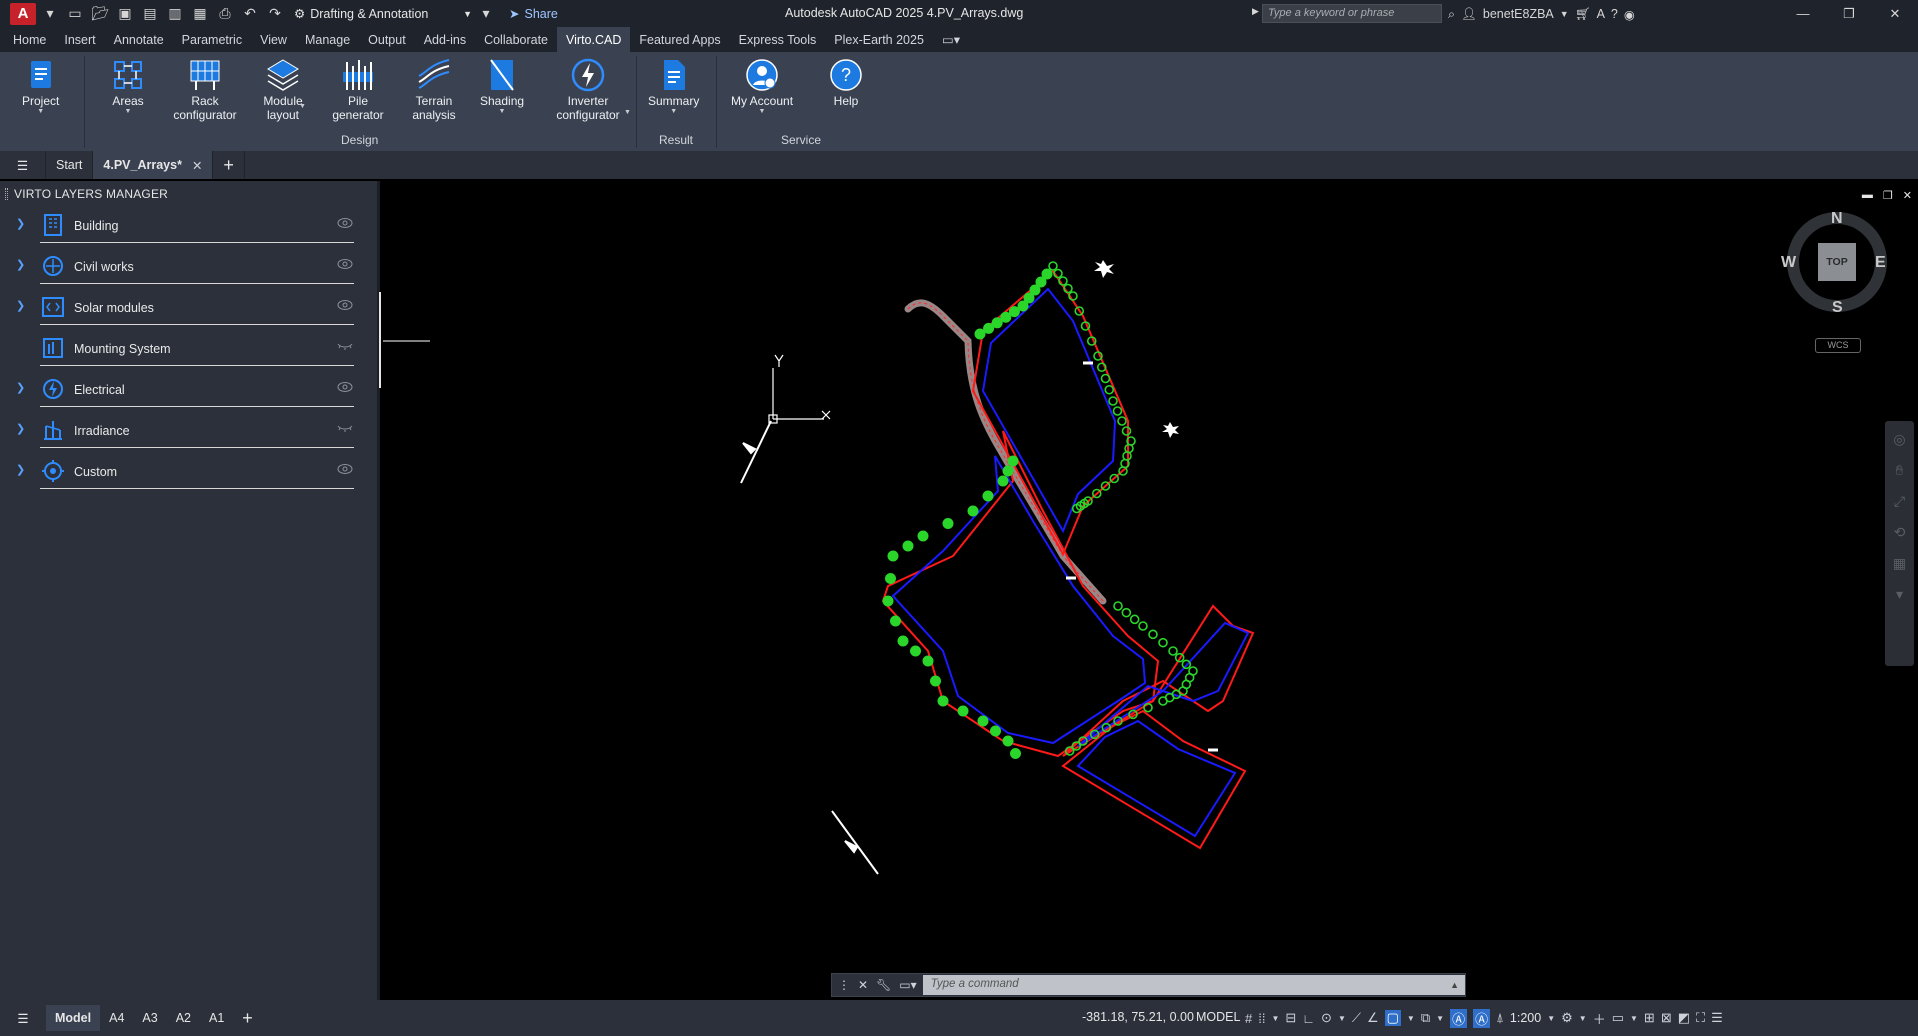 The width and height of the screenshot is (1918, 1036). Describe the element at coordinates (75, 14) in the screenshot. I see `new-file-icon: ▭` at that location.